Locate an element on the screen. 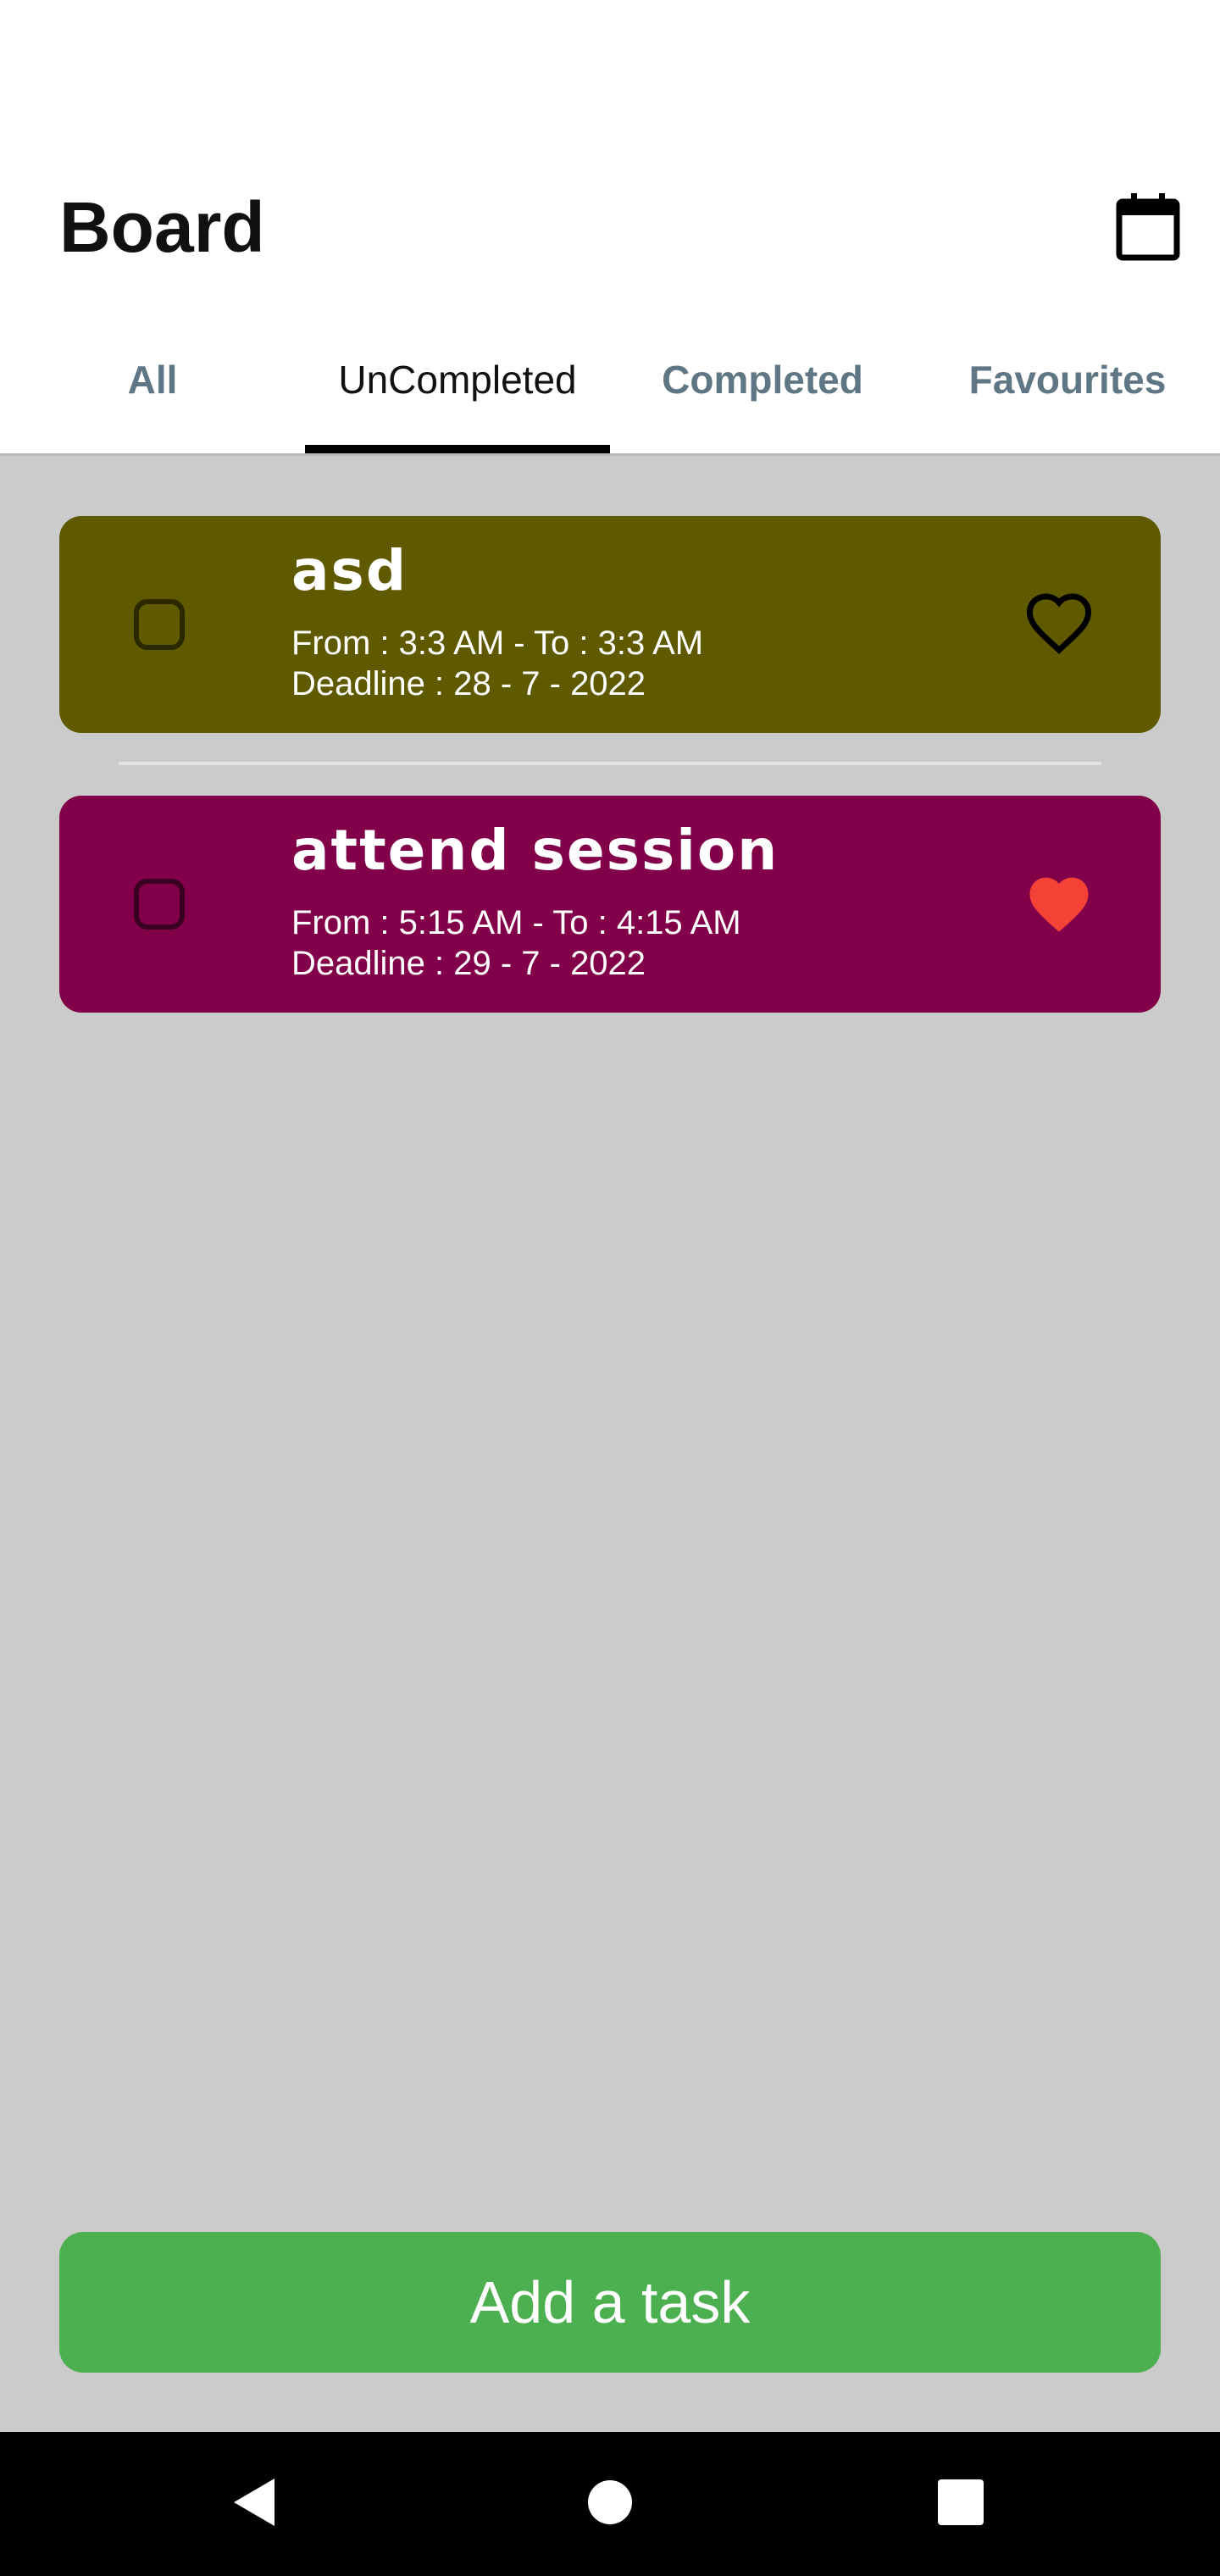 The height and width of the screenshot is (2576, 1220). tab-bar: All UnCompleted Completed Favourites is located at coordinates (610, 397).